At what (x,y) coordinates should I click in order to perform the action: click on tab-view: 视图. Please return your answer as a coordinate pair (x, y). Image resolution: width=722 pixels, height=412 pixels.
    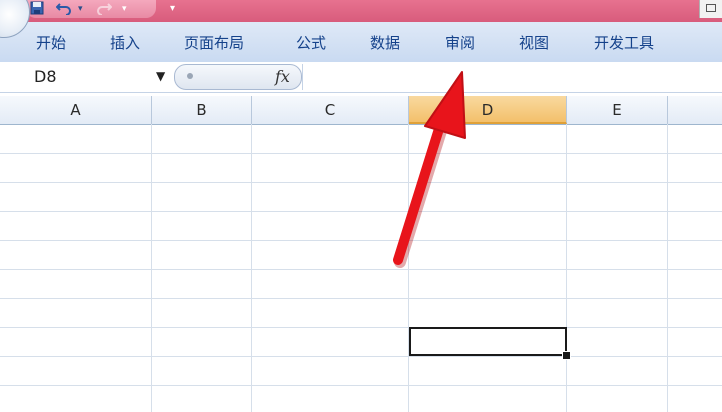
    Looking at the image, I should click on (534, 42).